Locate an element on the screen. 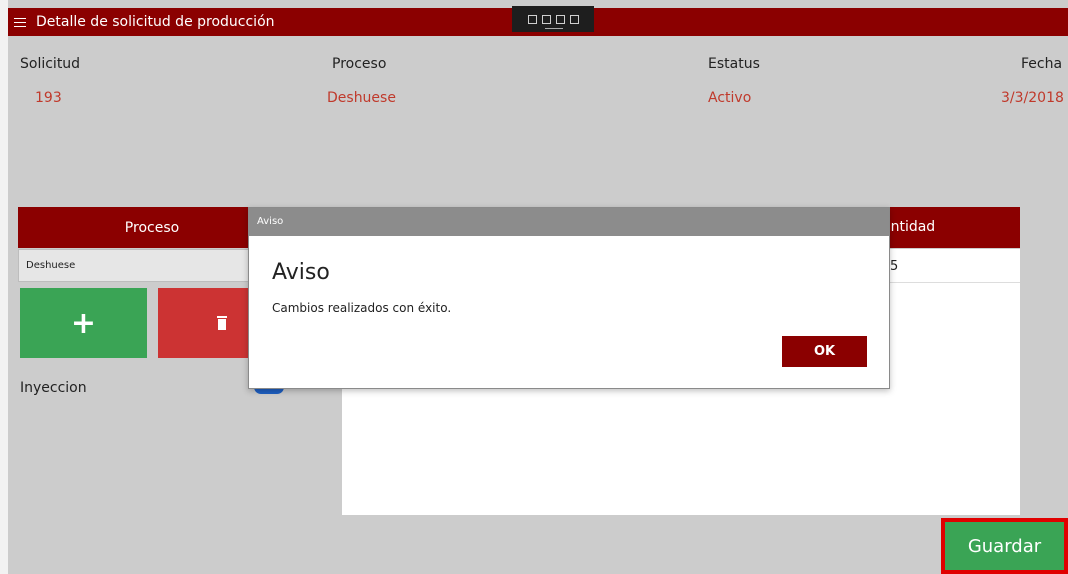  fecha-label: Fecha is located at coordinates (1042, 64).